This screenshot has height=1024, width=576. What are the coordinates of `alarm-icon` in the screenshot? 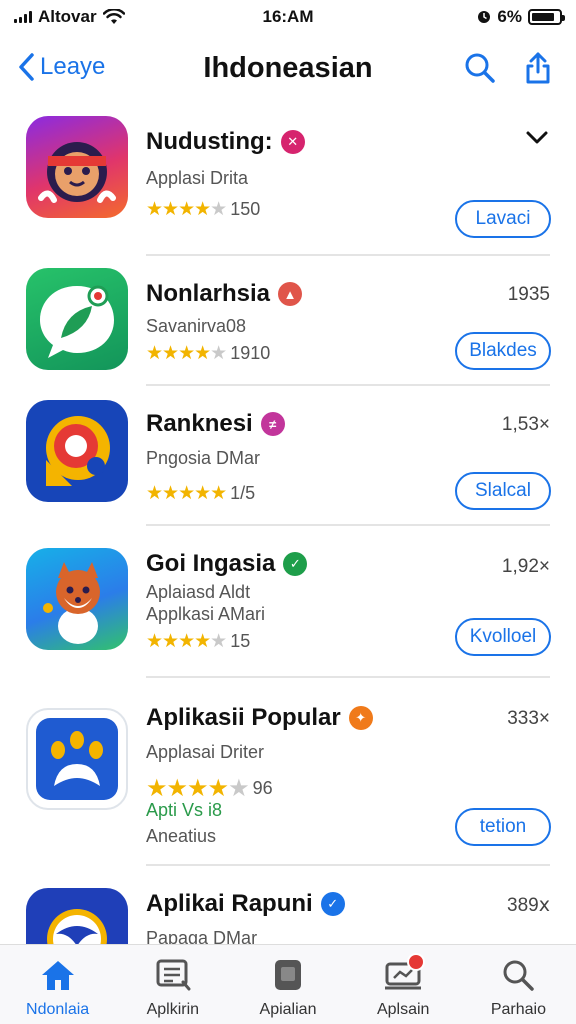 It's located at (484, 17).